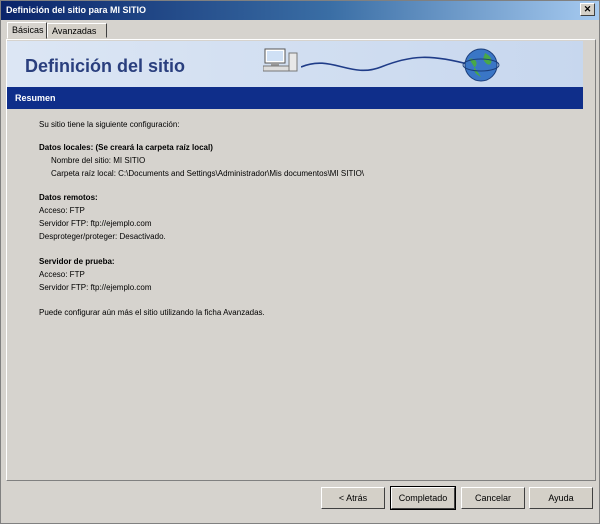 This screenshot has width=600, height=524. What do you see at coordinates (95, 223) in the screenshot?
I see `remote-ftp-server: Servidor FTP: ftp://ejemplo.com` at bounding box center [95, 223].